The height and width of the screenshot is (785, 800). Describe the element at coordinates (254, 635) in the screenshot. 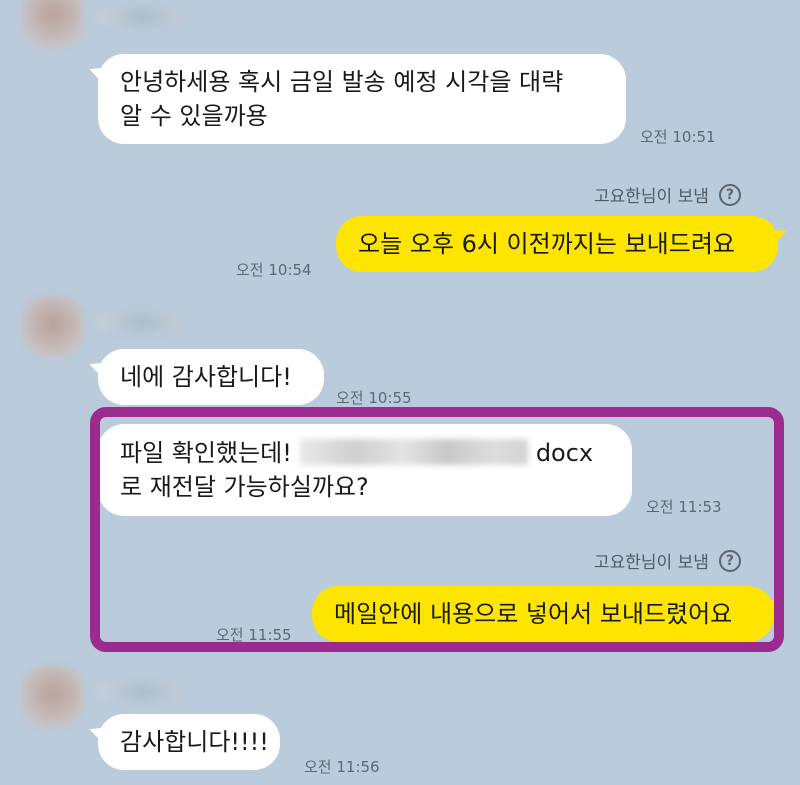

I see `message-timestamp: 오전 11:55` at that location.